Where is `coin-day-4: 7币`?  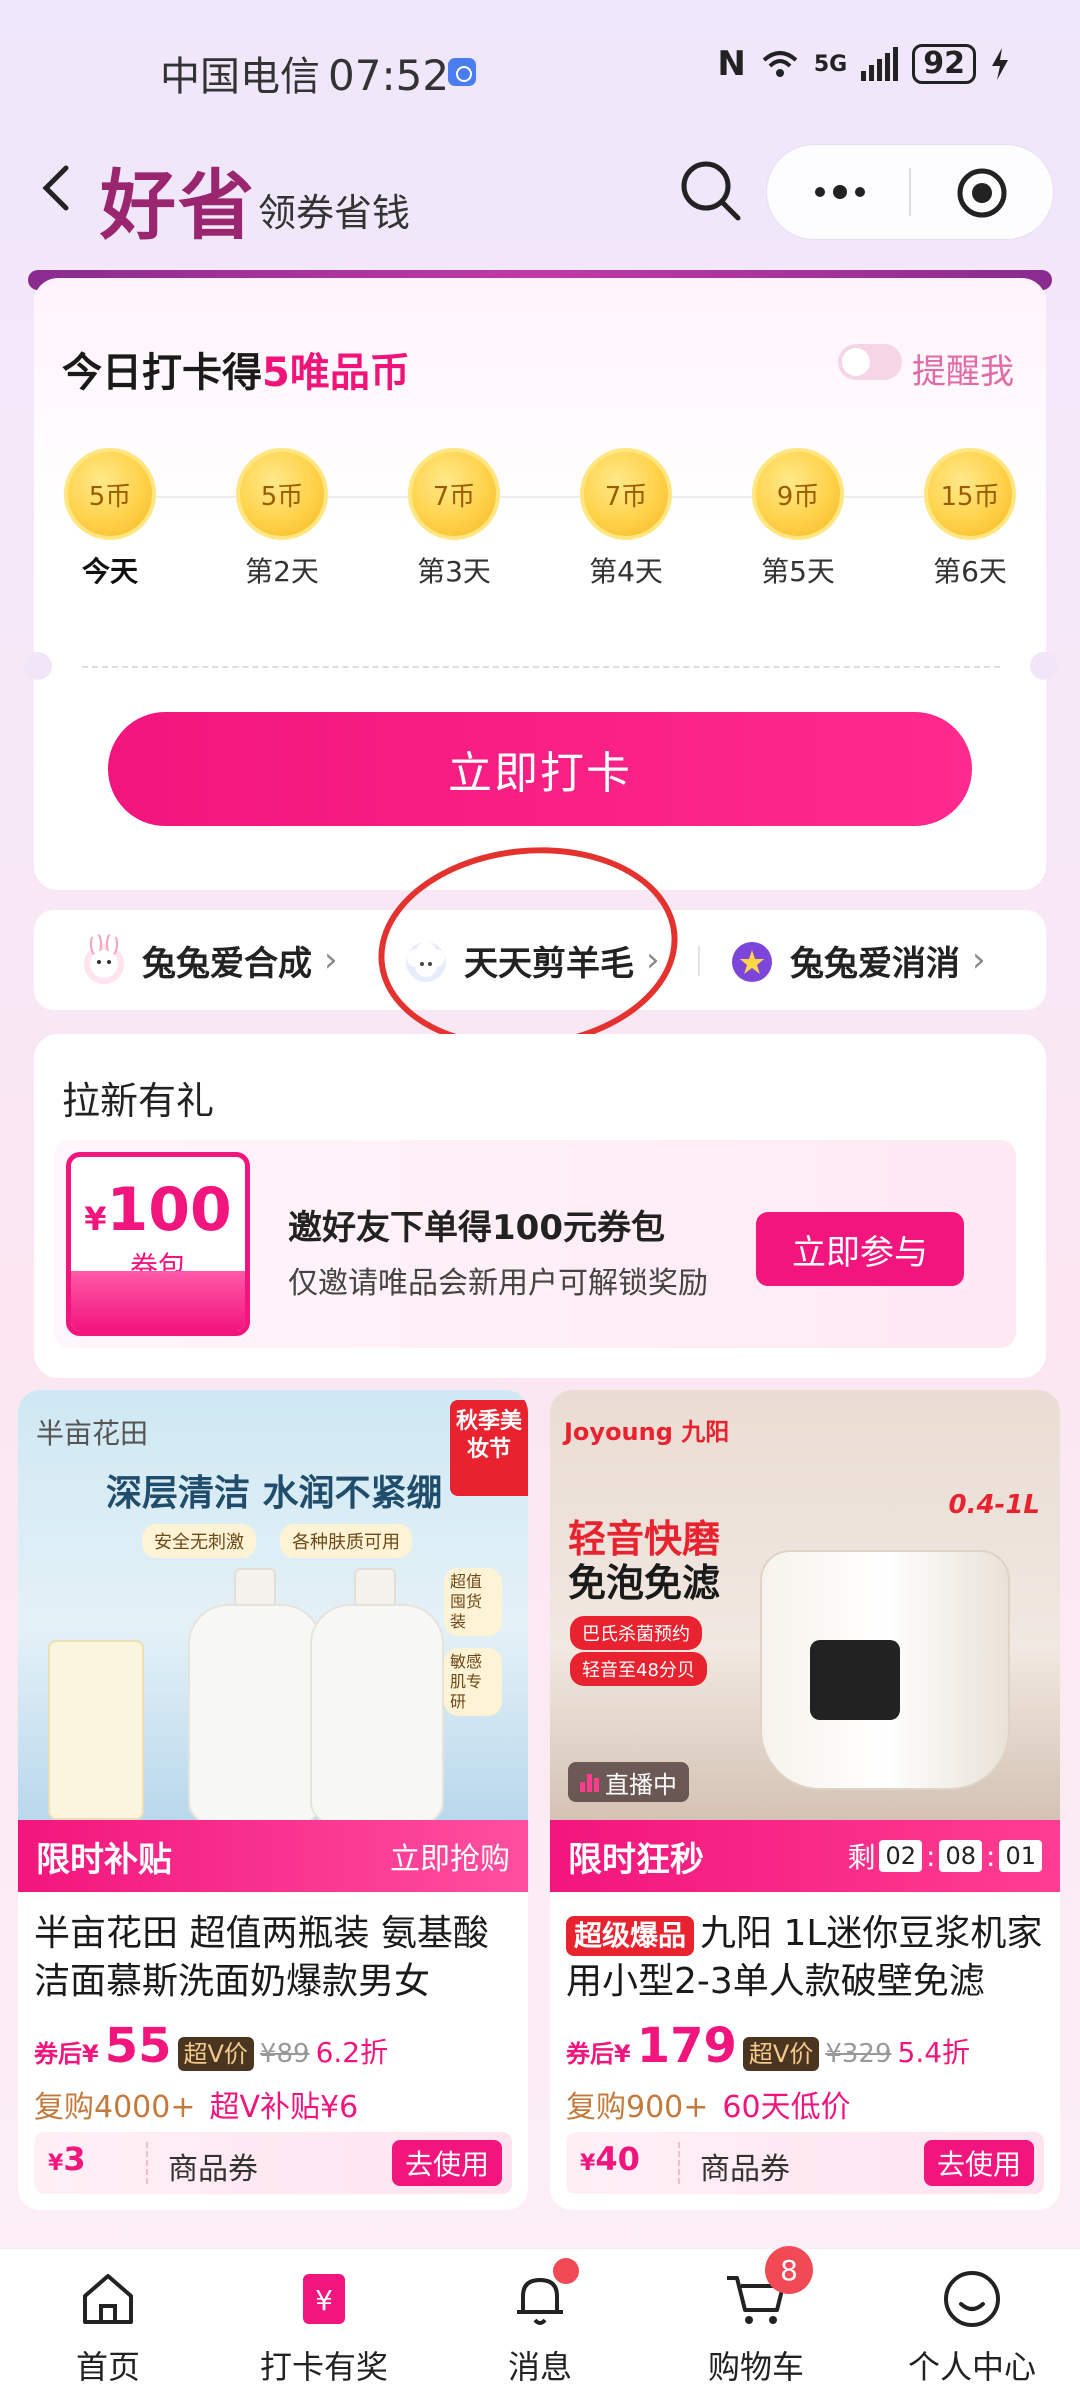 coin-day-4: 7币 is located at coordinates (626, 494).